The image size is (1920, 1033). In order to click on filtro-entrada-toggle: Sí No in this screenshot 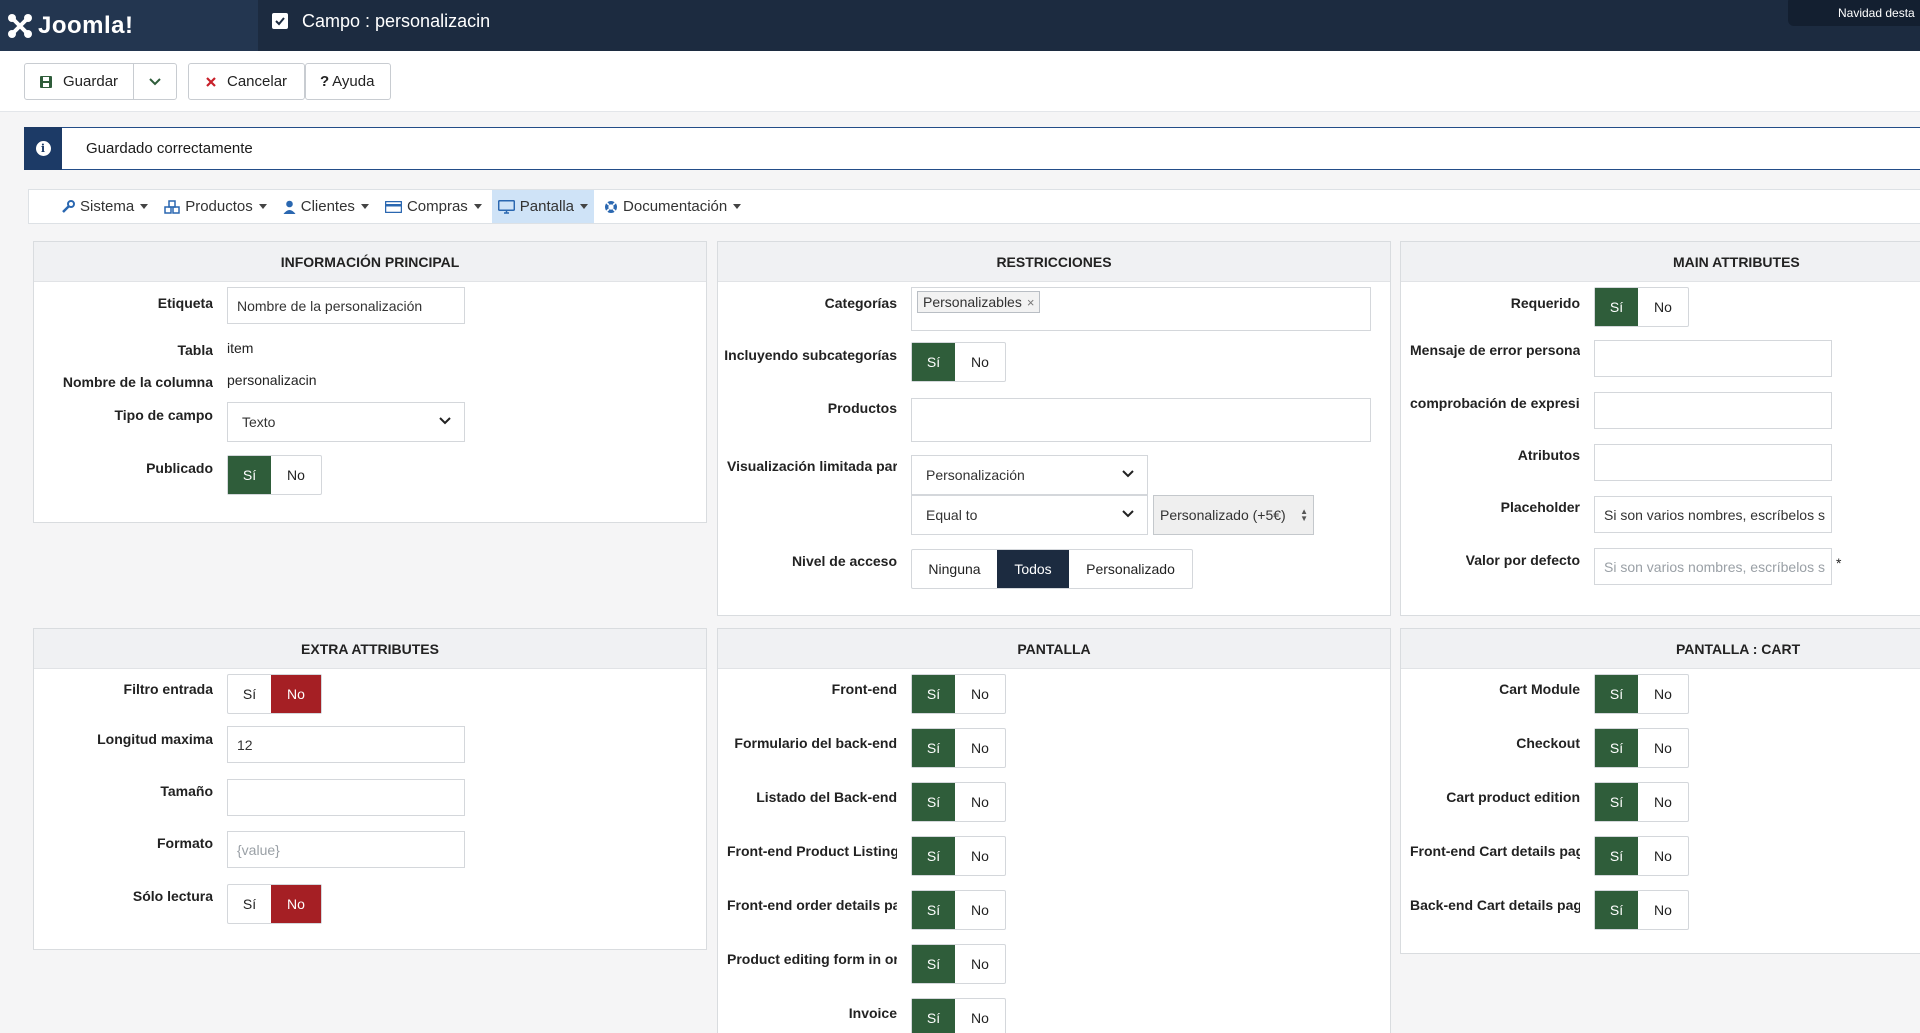, I will do `click(274, 694)`.